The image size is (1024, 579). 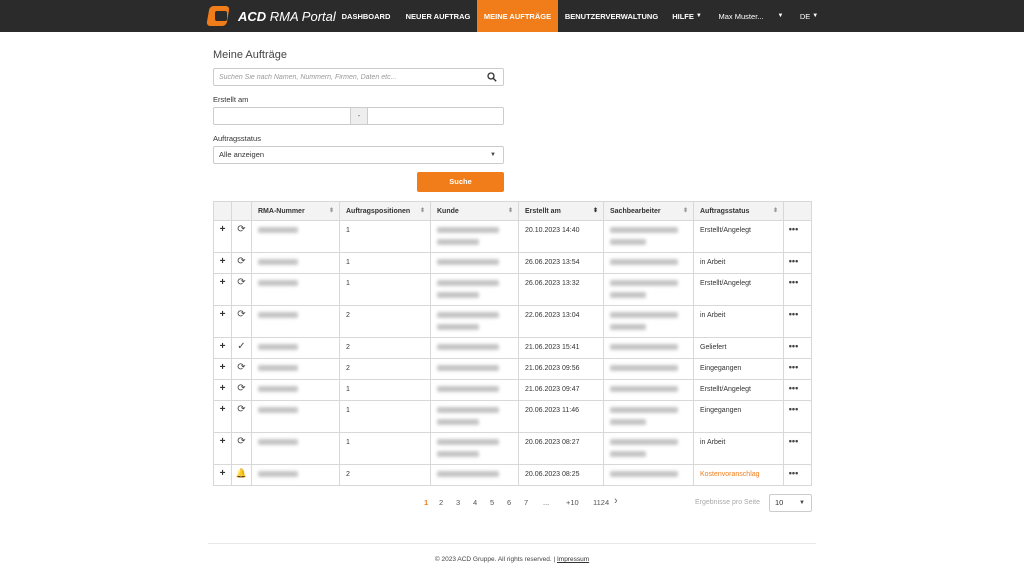 What do you see at coordinates (385, 369) in the screenshot?
I see `positions-cell: 2` at bounding box center [385, 369].